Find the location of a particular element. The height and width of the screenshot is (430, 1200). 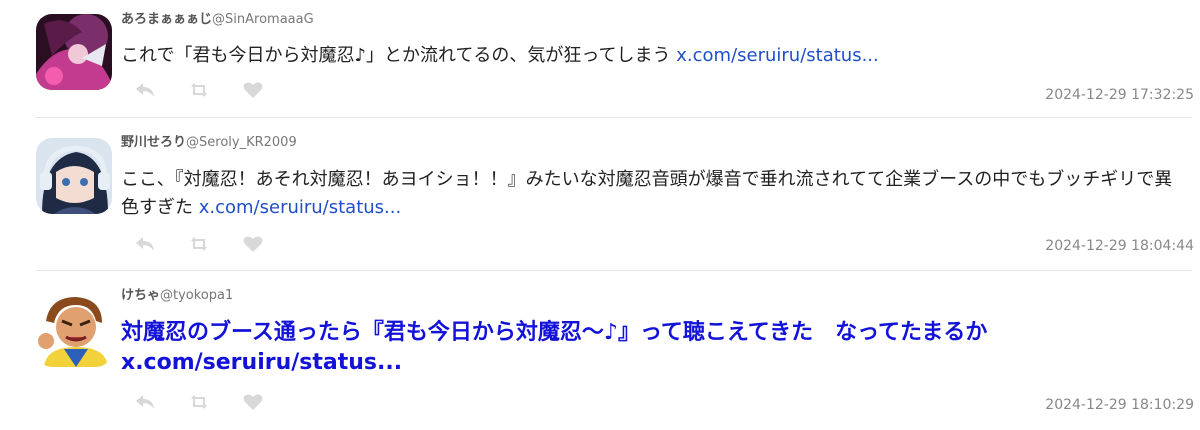

tweet-author: けちゃ@tyokopa1 is located at coordinates (177, 296).